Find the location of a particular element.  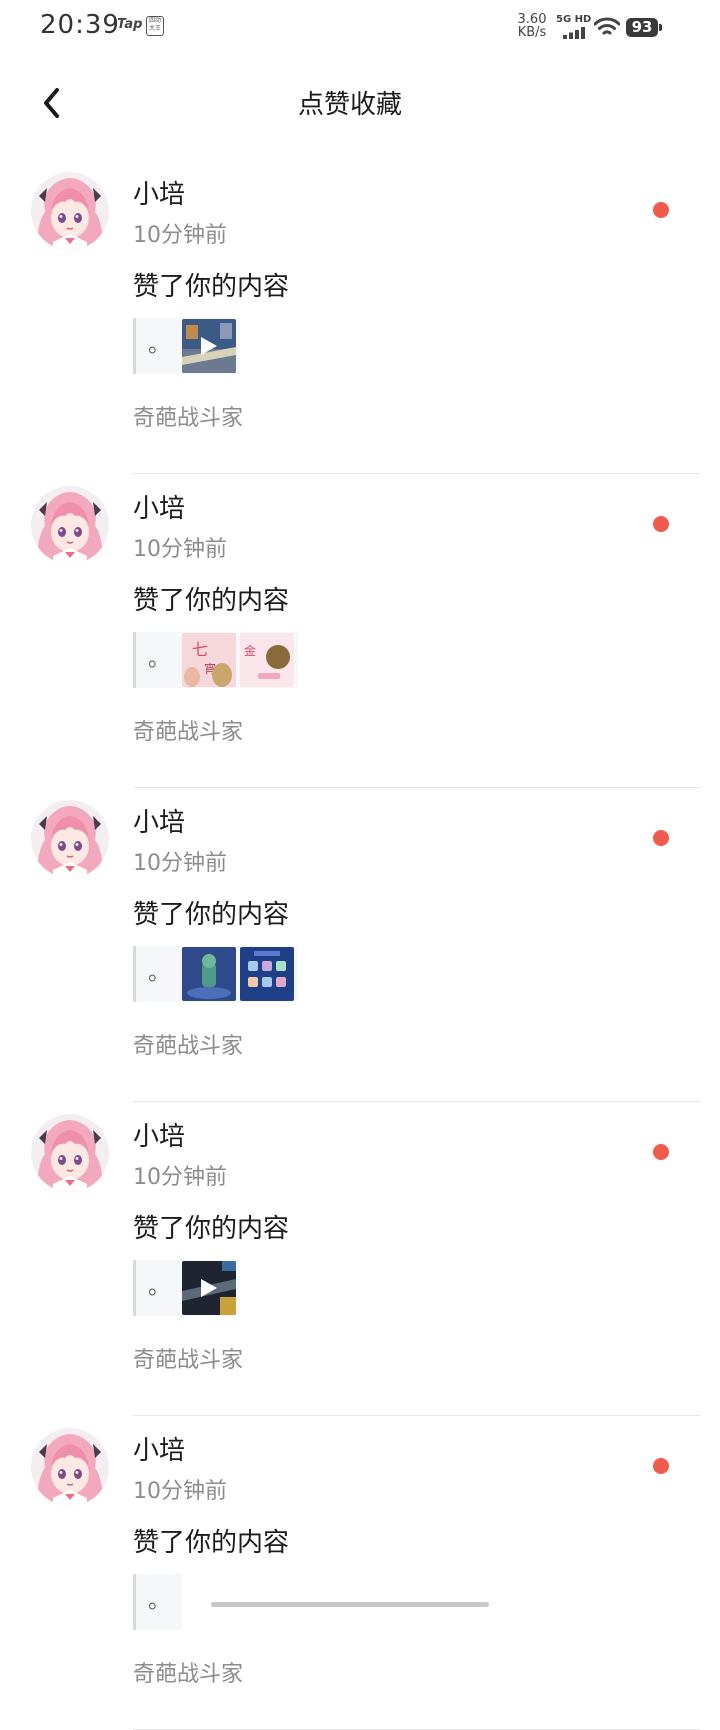

svg-text: 金 is located at coordinates (250, 650).